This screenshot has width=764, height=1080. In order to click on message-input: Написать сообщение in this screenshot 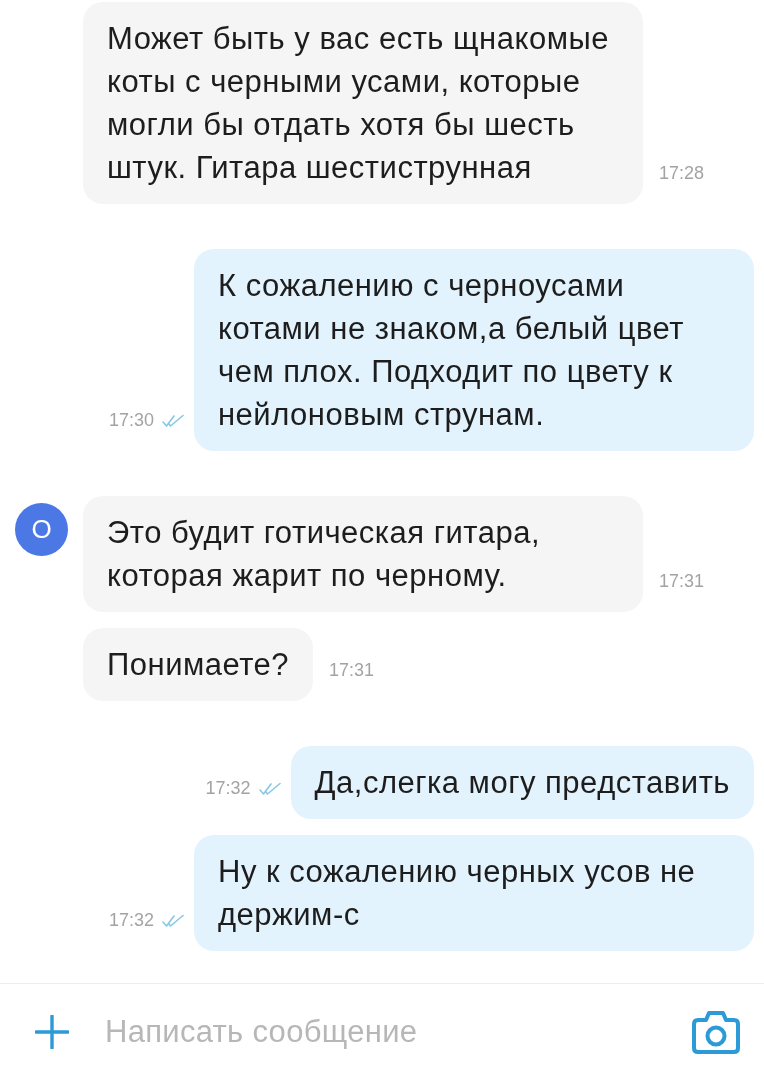, I will do `click(388, 1032)`.